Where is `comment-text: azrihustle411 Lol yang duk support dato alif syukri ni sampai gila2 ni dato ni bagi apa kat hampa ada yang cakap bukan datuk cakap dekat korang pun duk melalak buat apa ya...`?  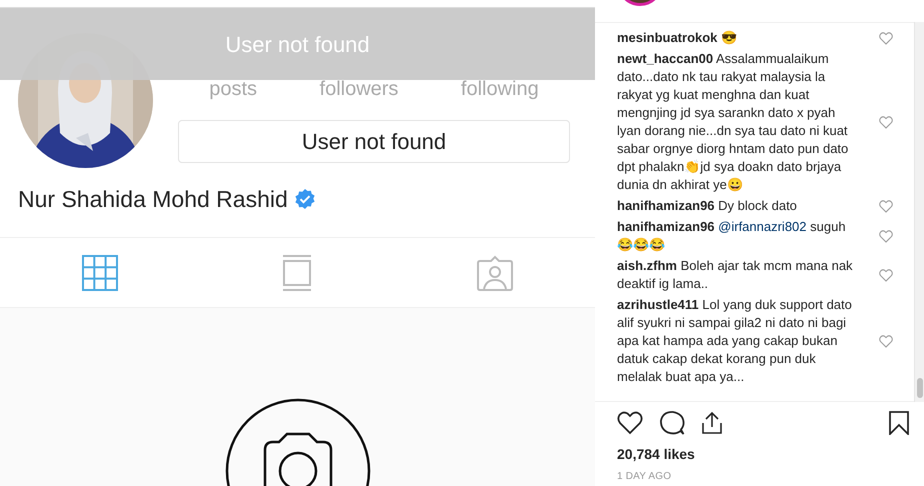 comment-text: azrihustle411 Lol yang duk support dato alif syukri ni sampai gila2 ni dato ni bagi apa kat hampa ada yang cakap bukan datuk cakap dekat korang pun duk melalak buat apa ya... is located at coordinates (735, 341).